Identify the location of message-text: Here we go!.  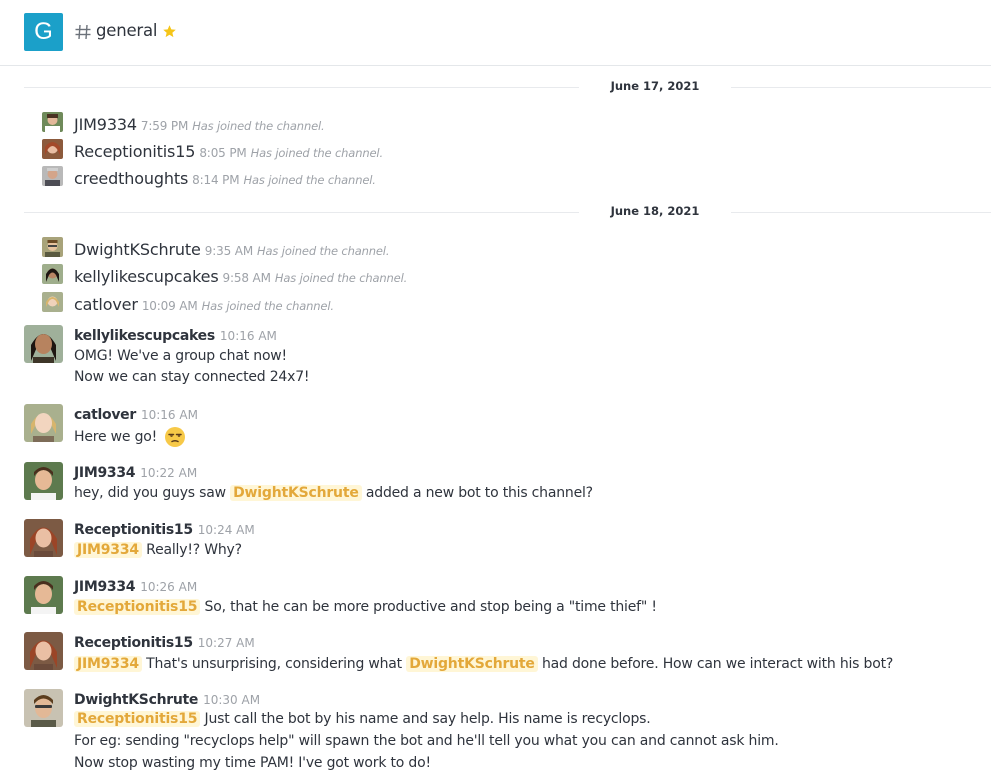
(130, 437).